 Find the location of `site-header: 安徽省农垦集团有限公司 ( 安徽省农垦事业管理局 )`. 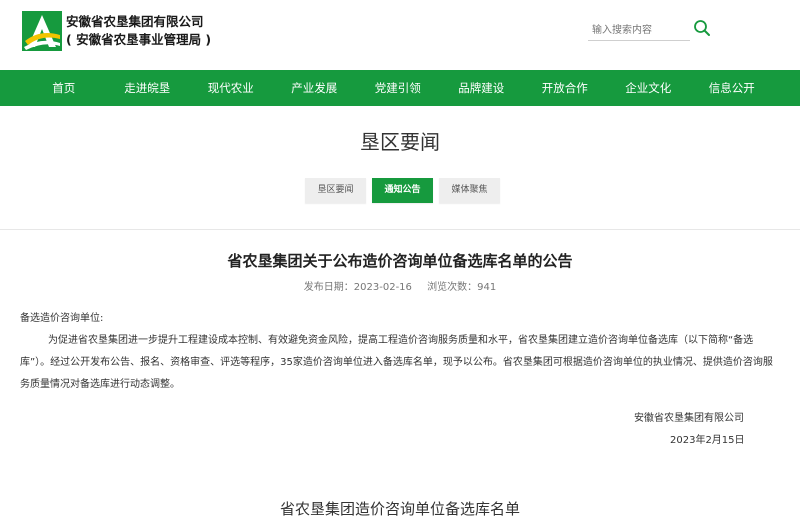

site-header: 安徽省农垦集团有限公司 ( 安徽省农垦事业管理局 ) is located at coordinates (400, 35).